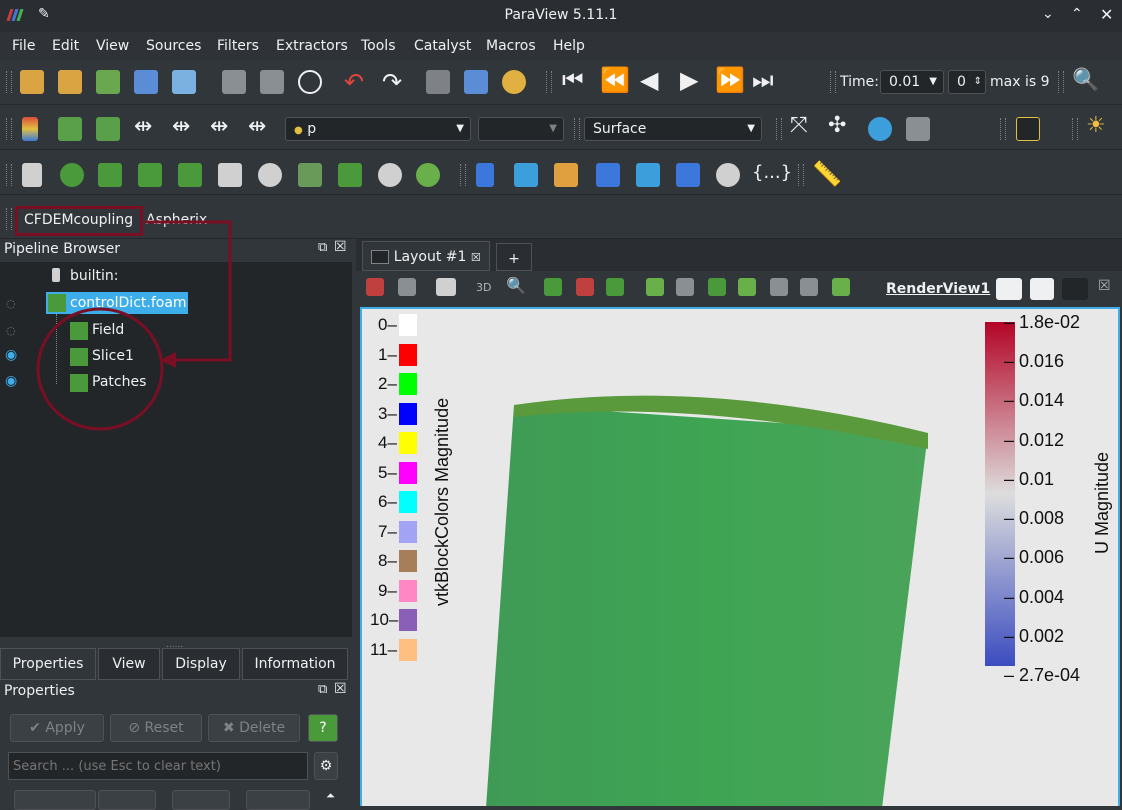 This screenshot has width=1122, height=810. Describe the element at coordinates (1009, 289) in the screenshot. I see `split-horizontal-view-icon` at that location.